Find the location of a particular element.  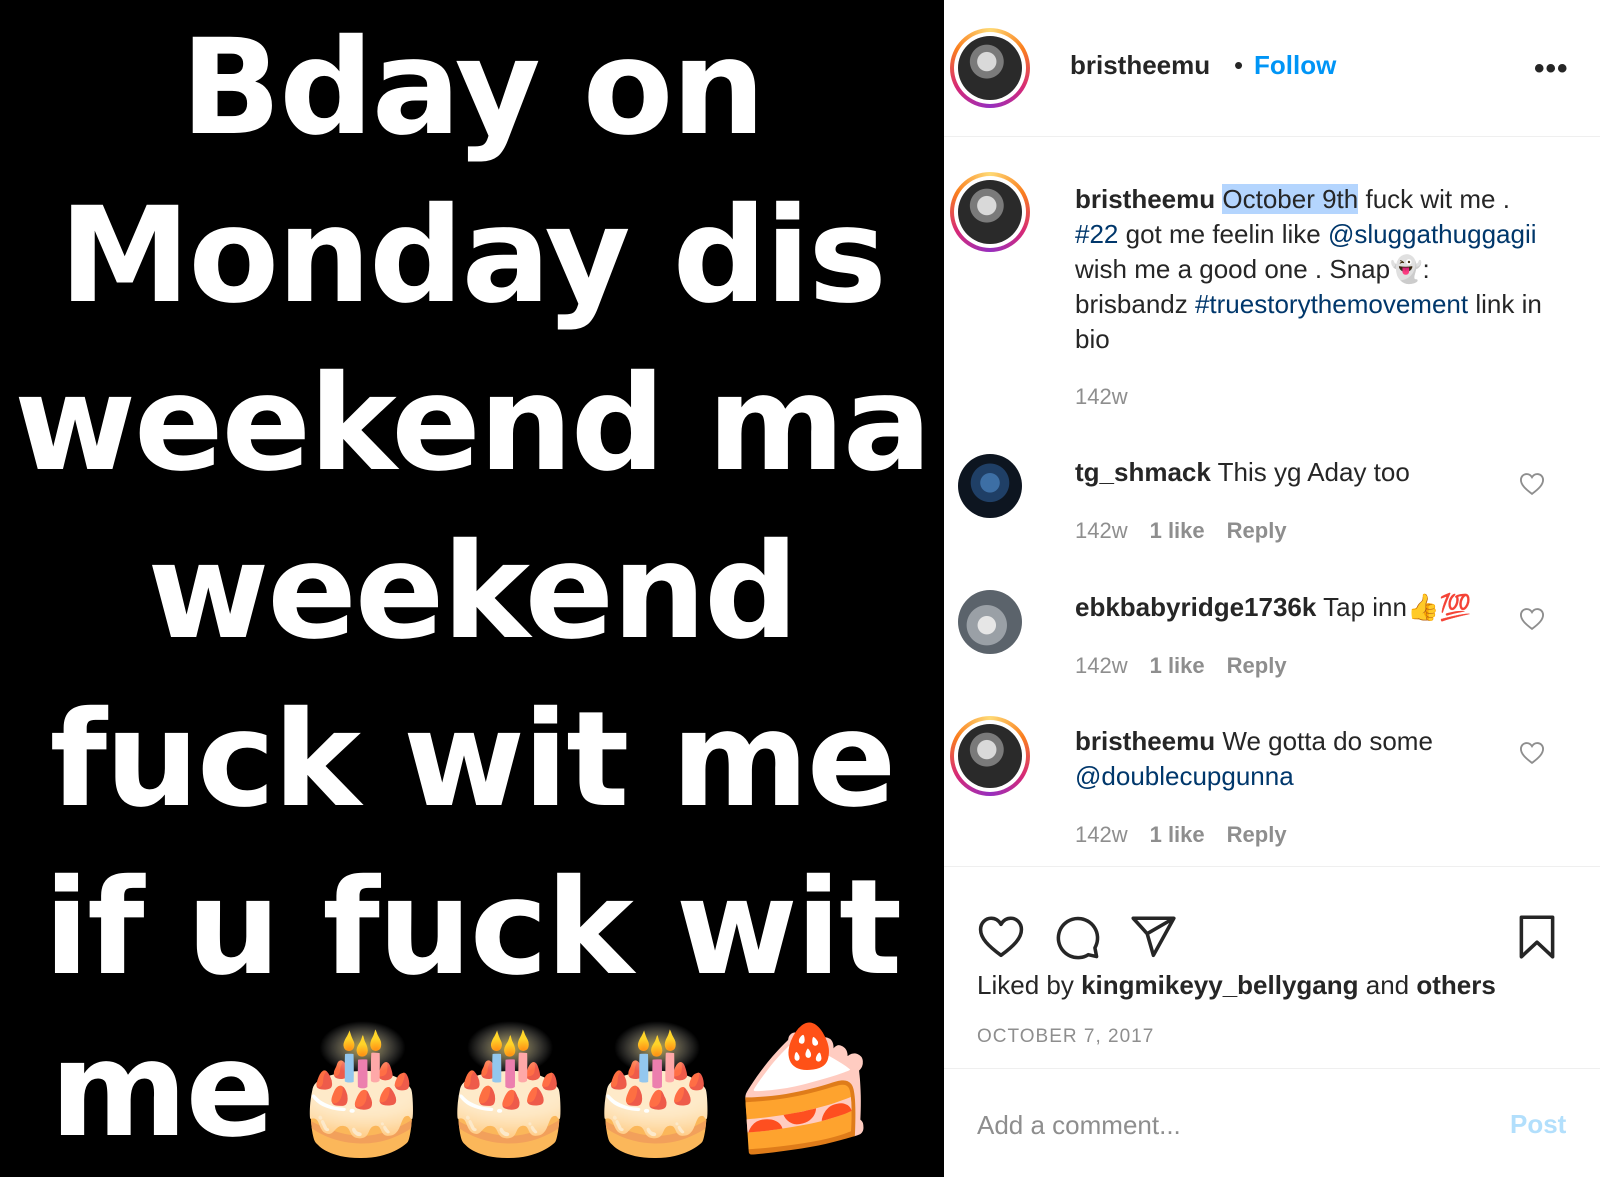

comments-divider is located at coordinates (1272, 866).